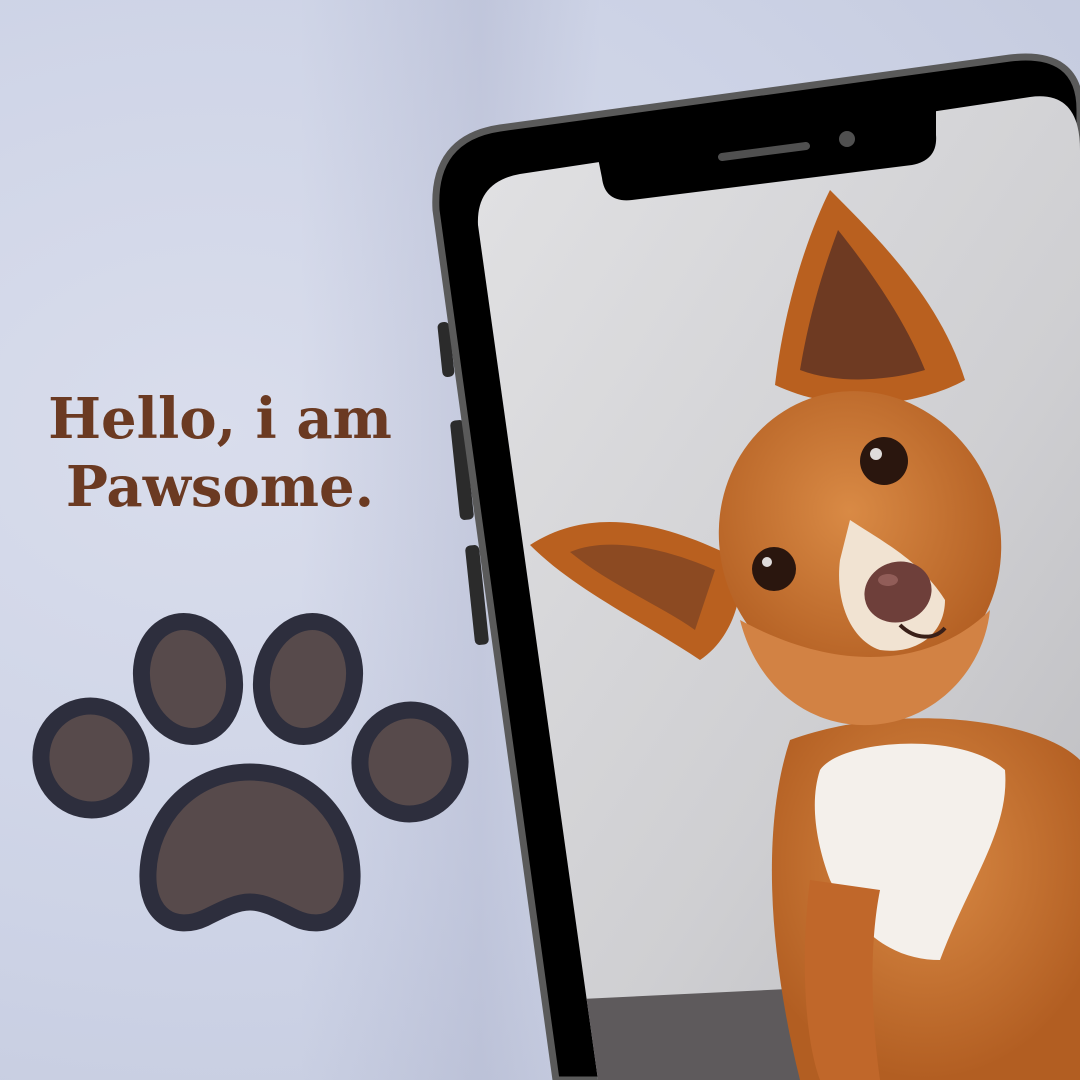 The image size is (1080, 1080). What do you see at coordinates (847, 139) in the screenshot?
I see `phone-camera` at bounding box center [847, 139].